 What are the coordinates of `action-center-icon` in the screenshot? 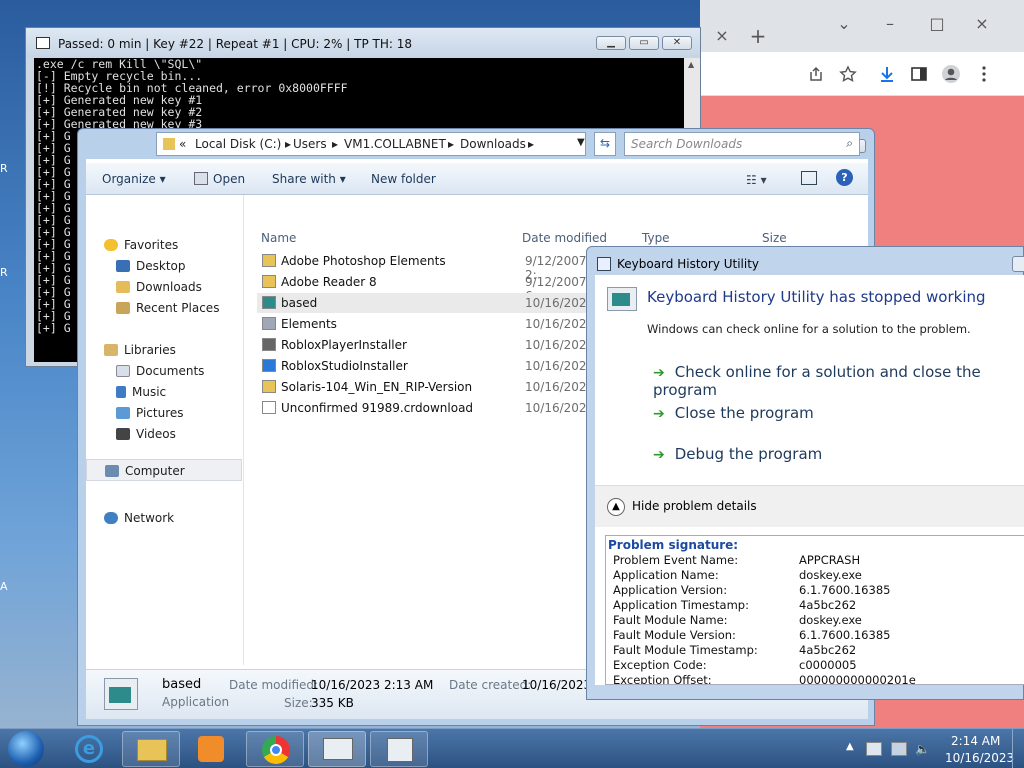 It's located at (874, 749).